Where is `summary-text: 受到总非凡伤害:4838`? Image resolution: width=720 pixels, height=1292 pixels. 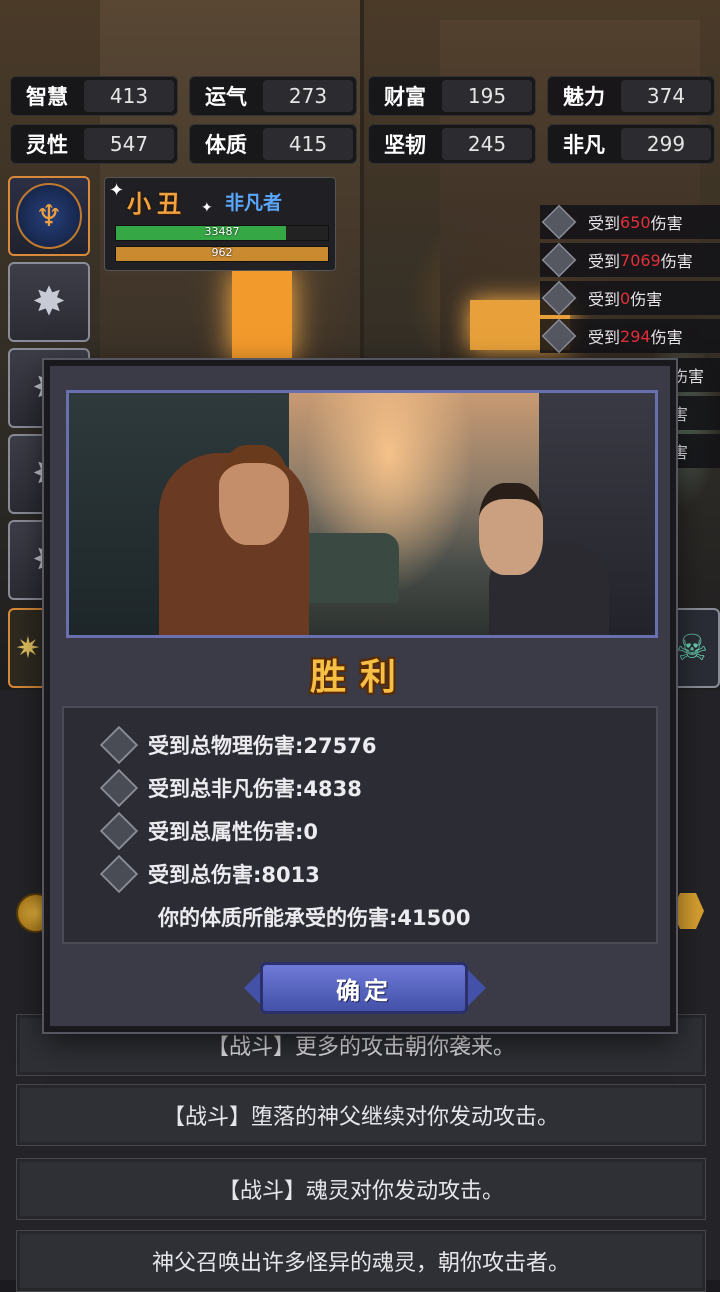
summary-text: 受到总非凡伤害:4838 is located at coordinates (255, 789).